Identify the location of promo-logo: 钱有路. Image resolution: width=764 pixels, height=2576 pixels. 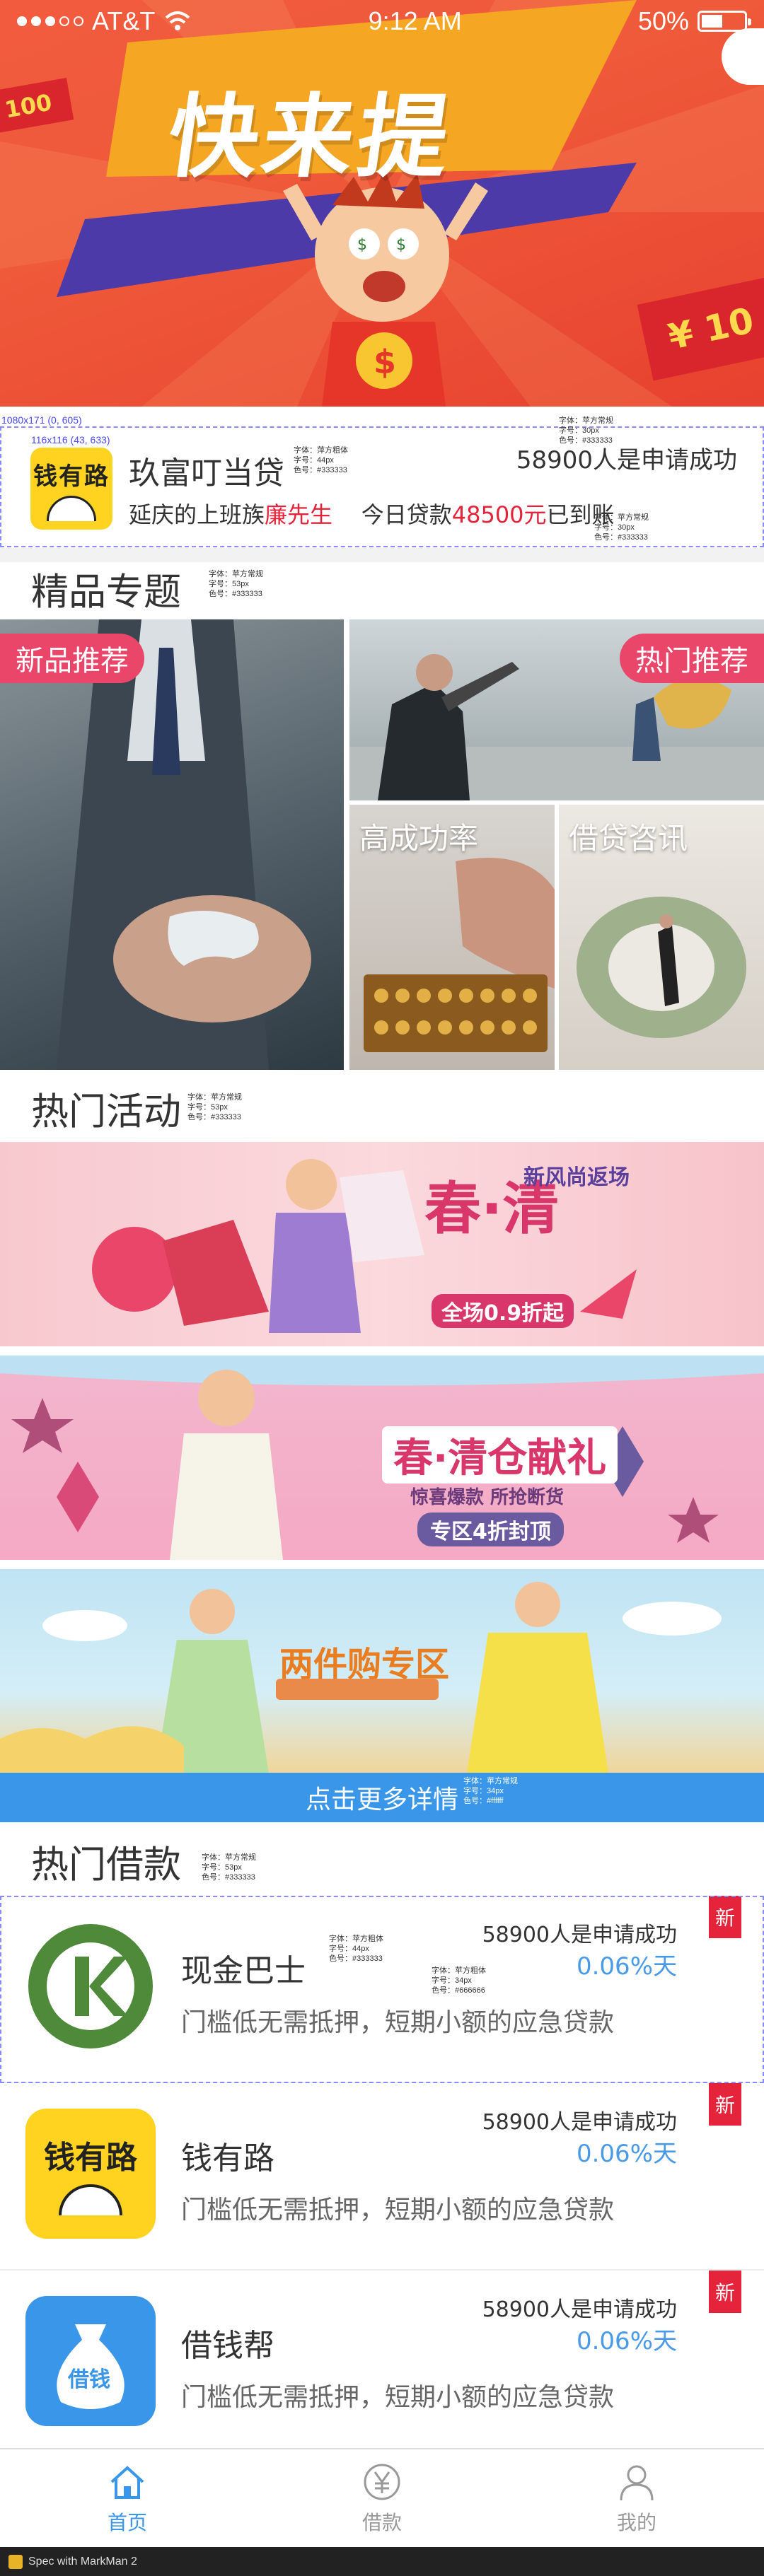
(71, 489).